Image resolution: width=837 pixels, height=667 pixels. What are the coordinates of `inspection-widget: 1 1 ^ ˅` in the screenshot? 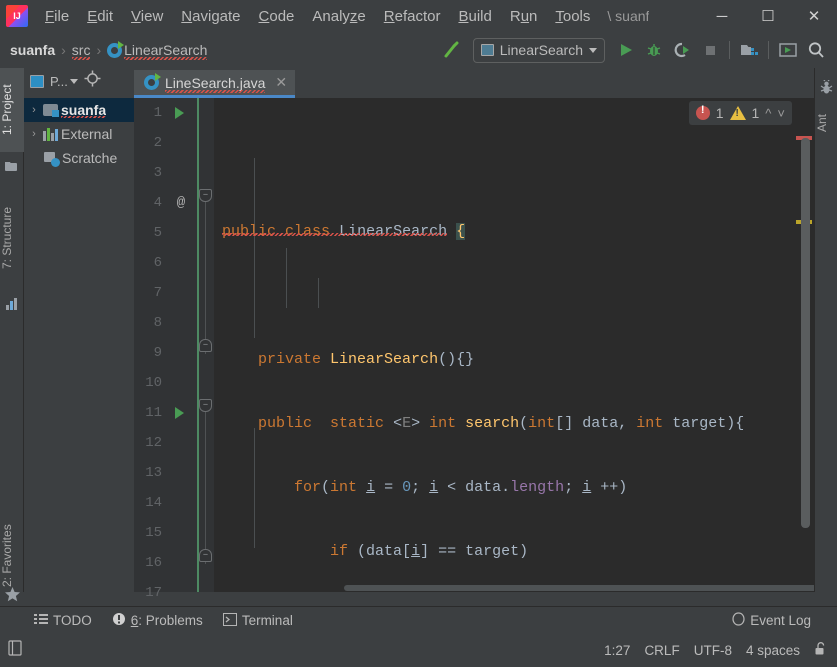 It's located at (740, 113).